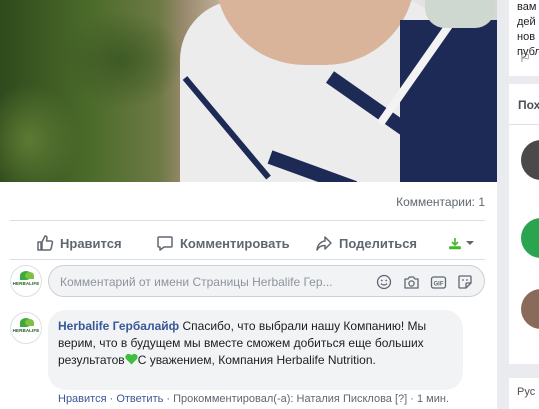  What do you see at coordinates (91, 243) in the screenshot?
I see `like-label: Нравится` at bounding box center [91, 243].